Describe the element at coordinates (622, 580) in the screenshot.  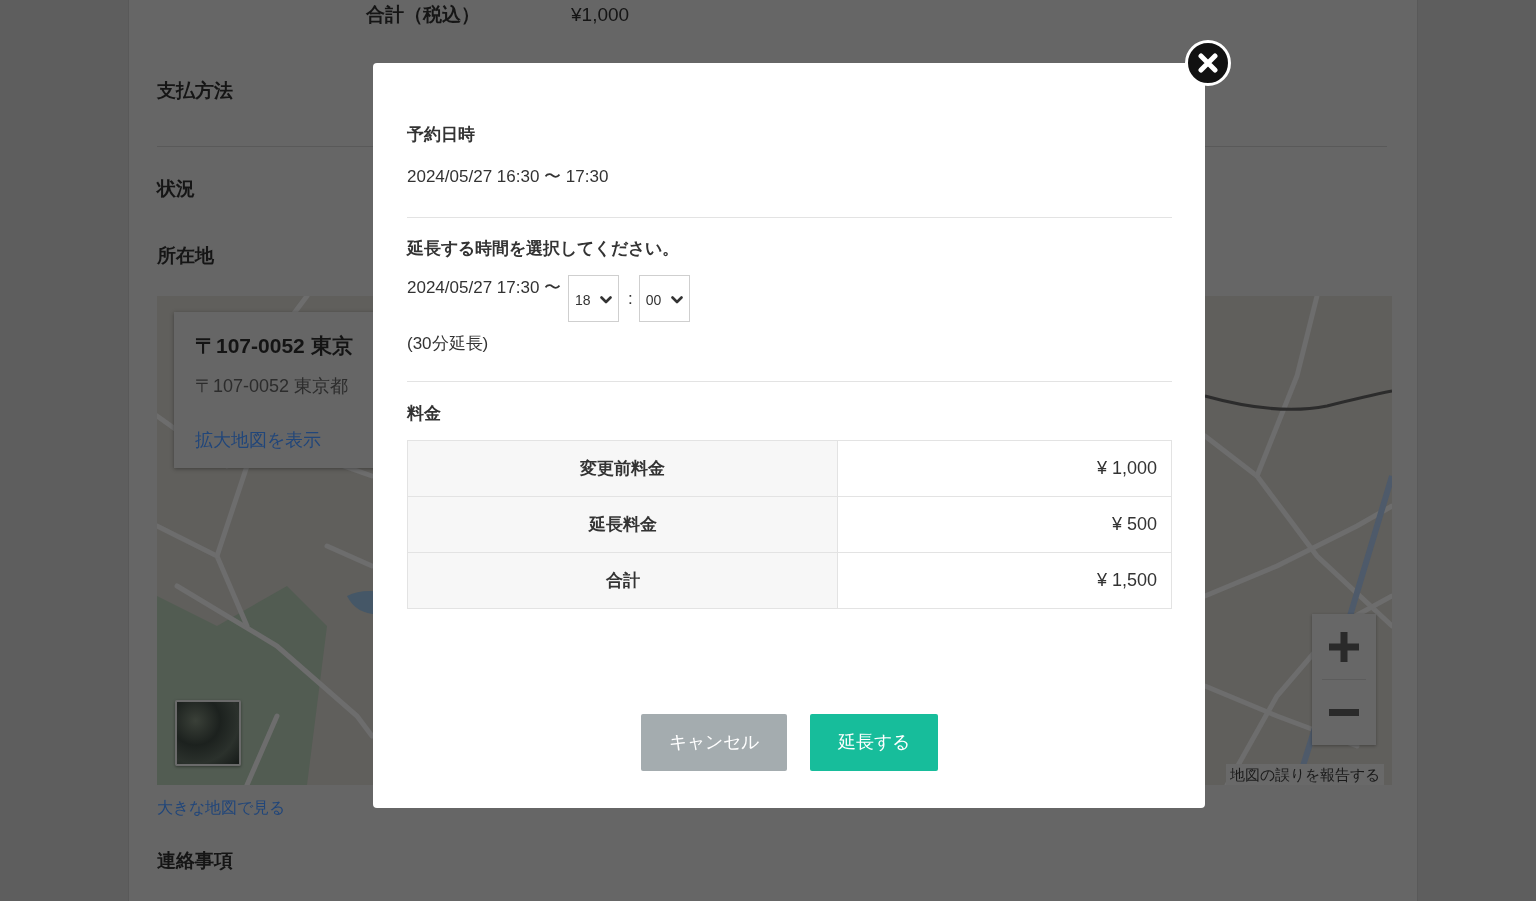
I see `fee-label-cell: 合計` at that location.